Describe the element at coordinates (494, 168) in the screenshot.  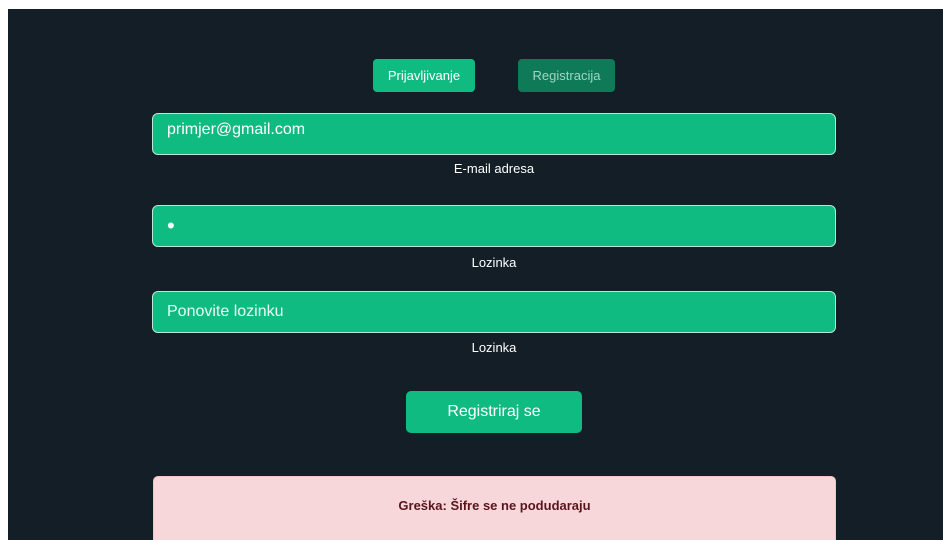
I see `email-label: E-mail adresa` at that location.